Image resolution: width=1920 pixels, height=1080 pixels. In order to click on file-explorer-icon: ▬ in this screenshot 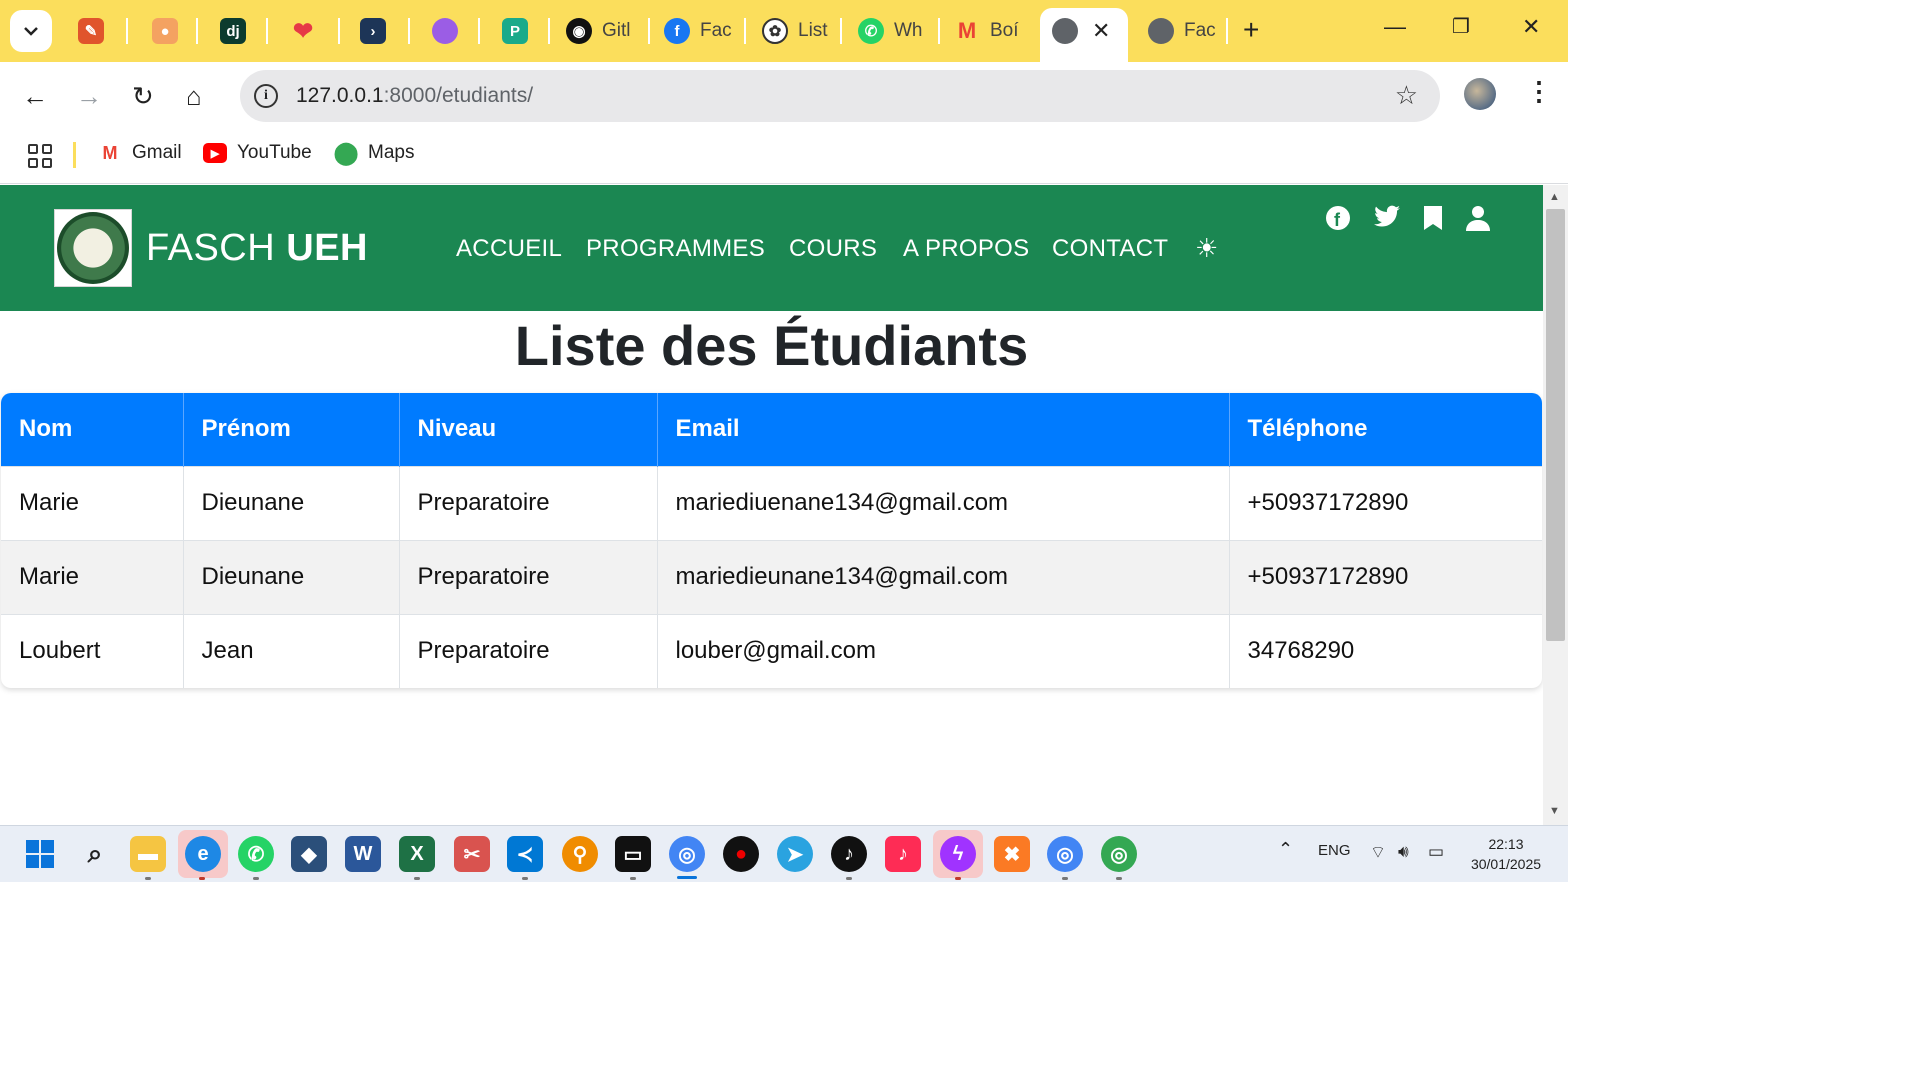, I will do `click(148, 854)`.